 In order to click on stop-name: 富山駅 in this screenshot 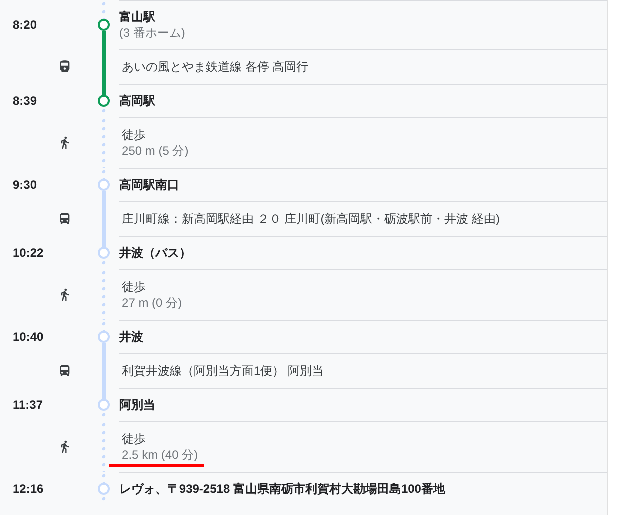, I will do `click(137, 17)`.